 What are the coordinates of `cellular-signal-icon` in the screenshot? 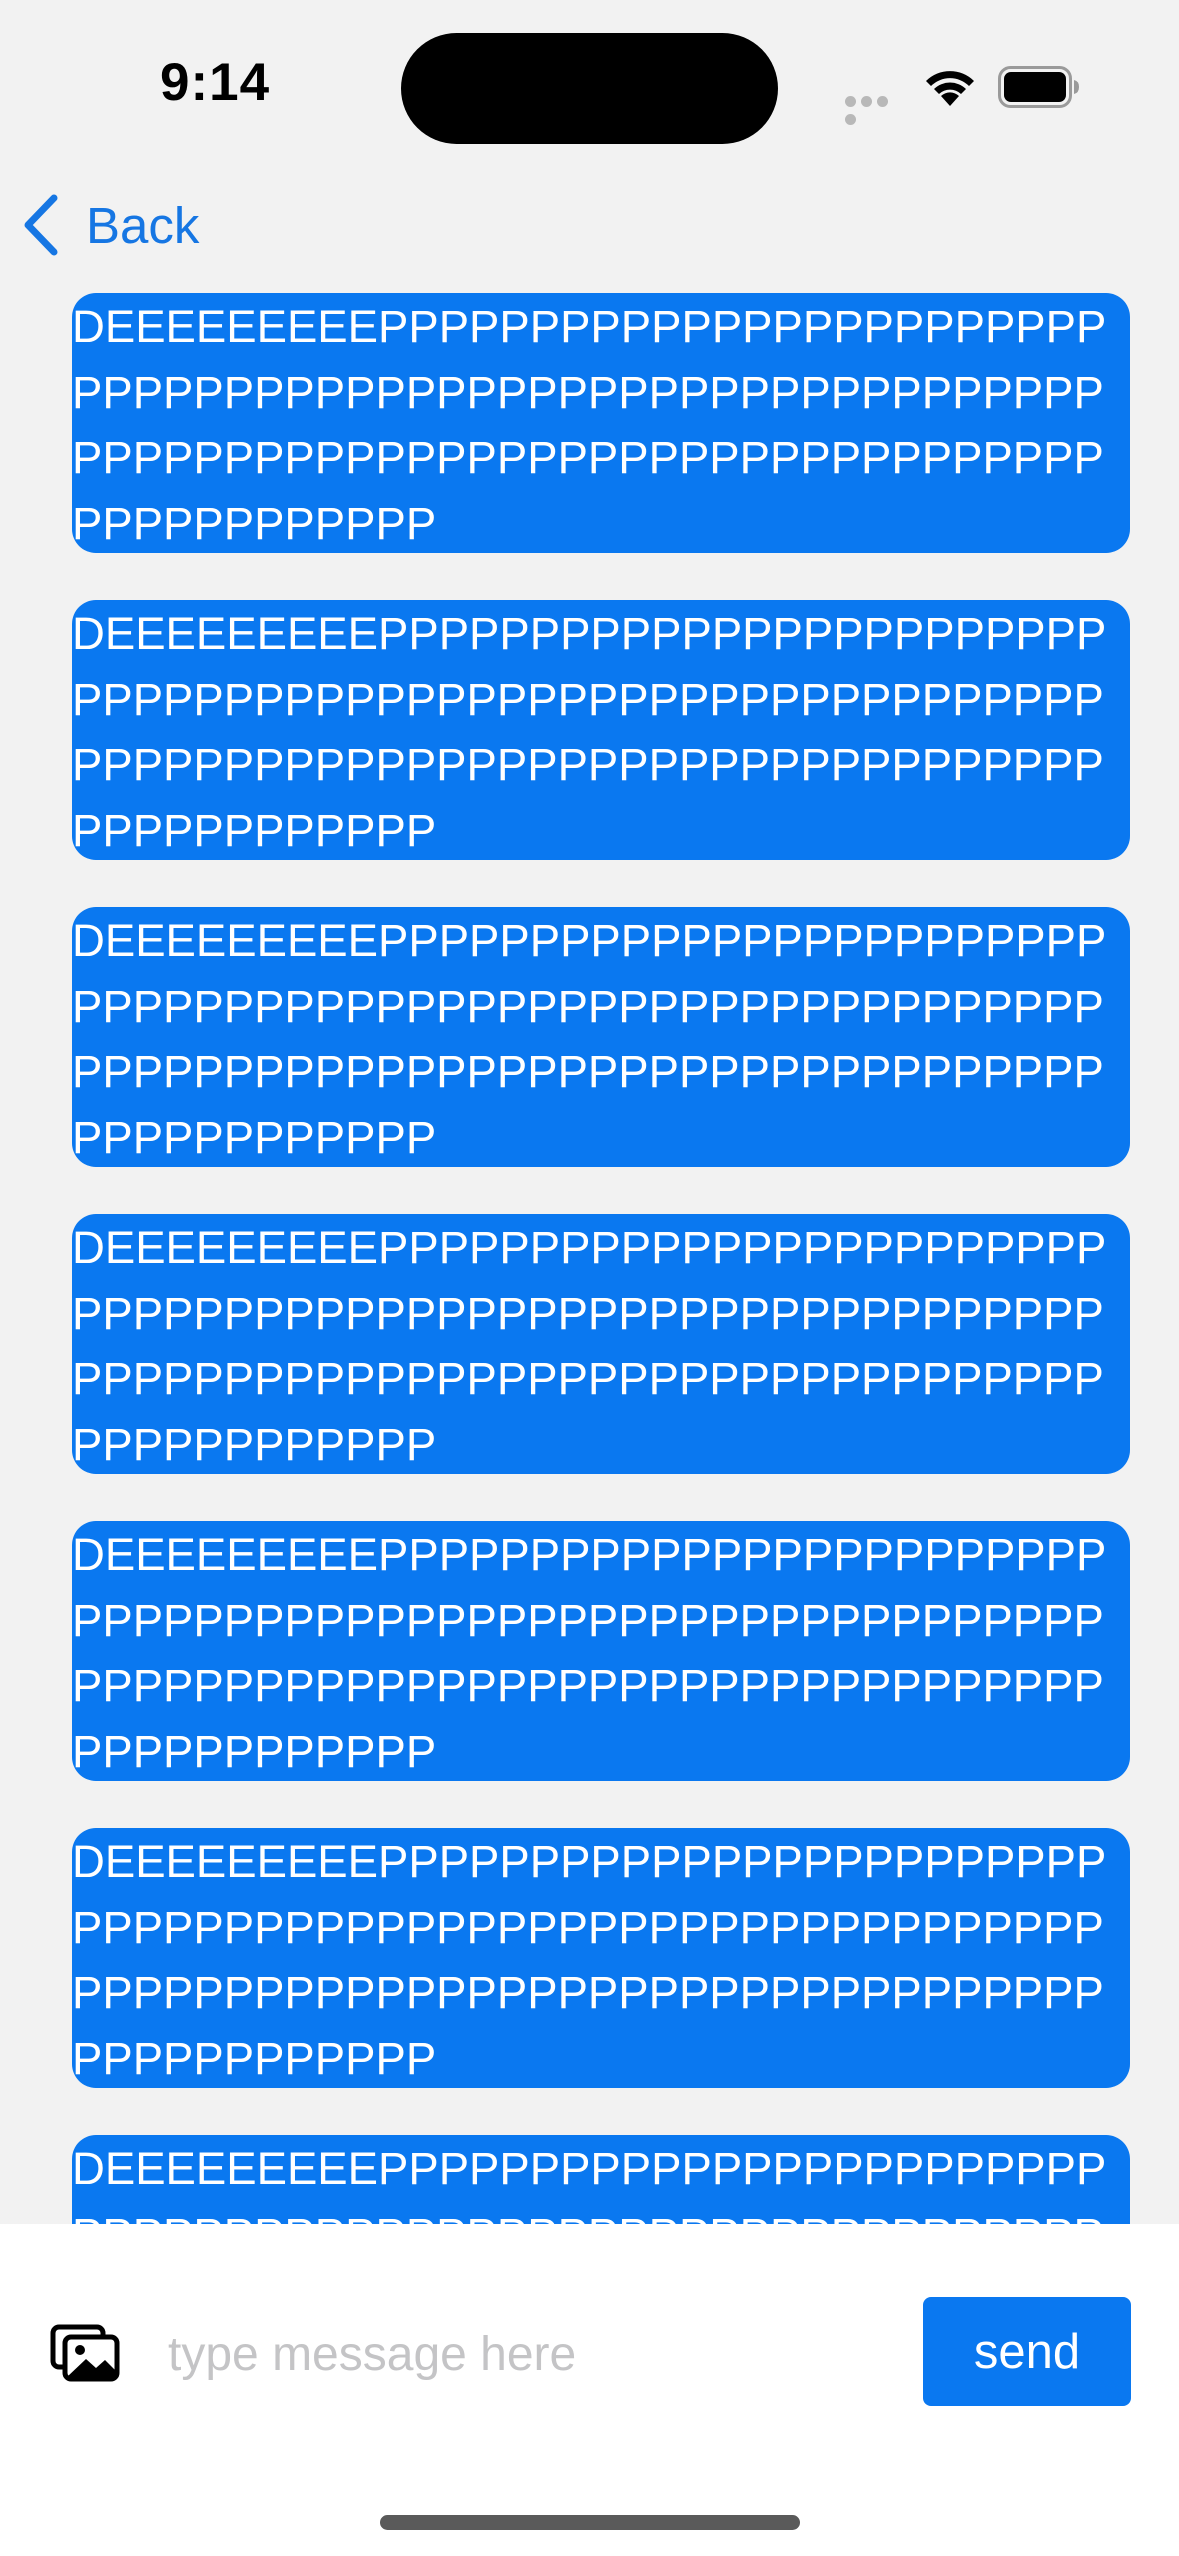 It's located at (876, 109).